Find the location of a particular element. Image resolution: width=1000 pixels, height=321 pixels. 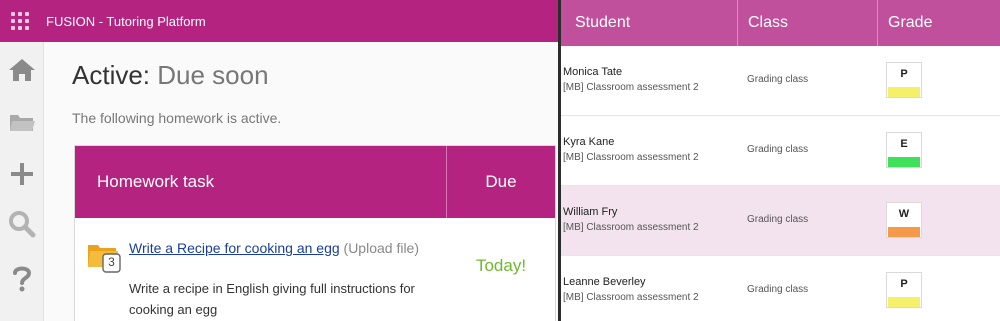

search-icon is located at coordinates (22, 224).